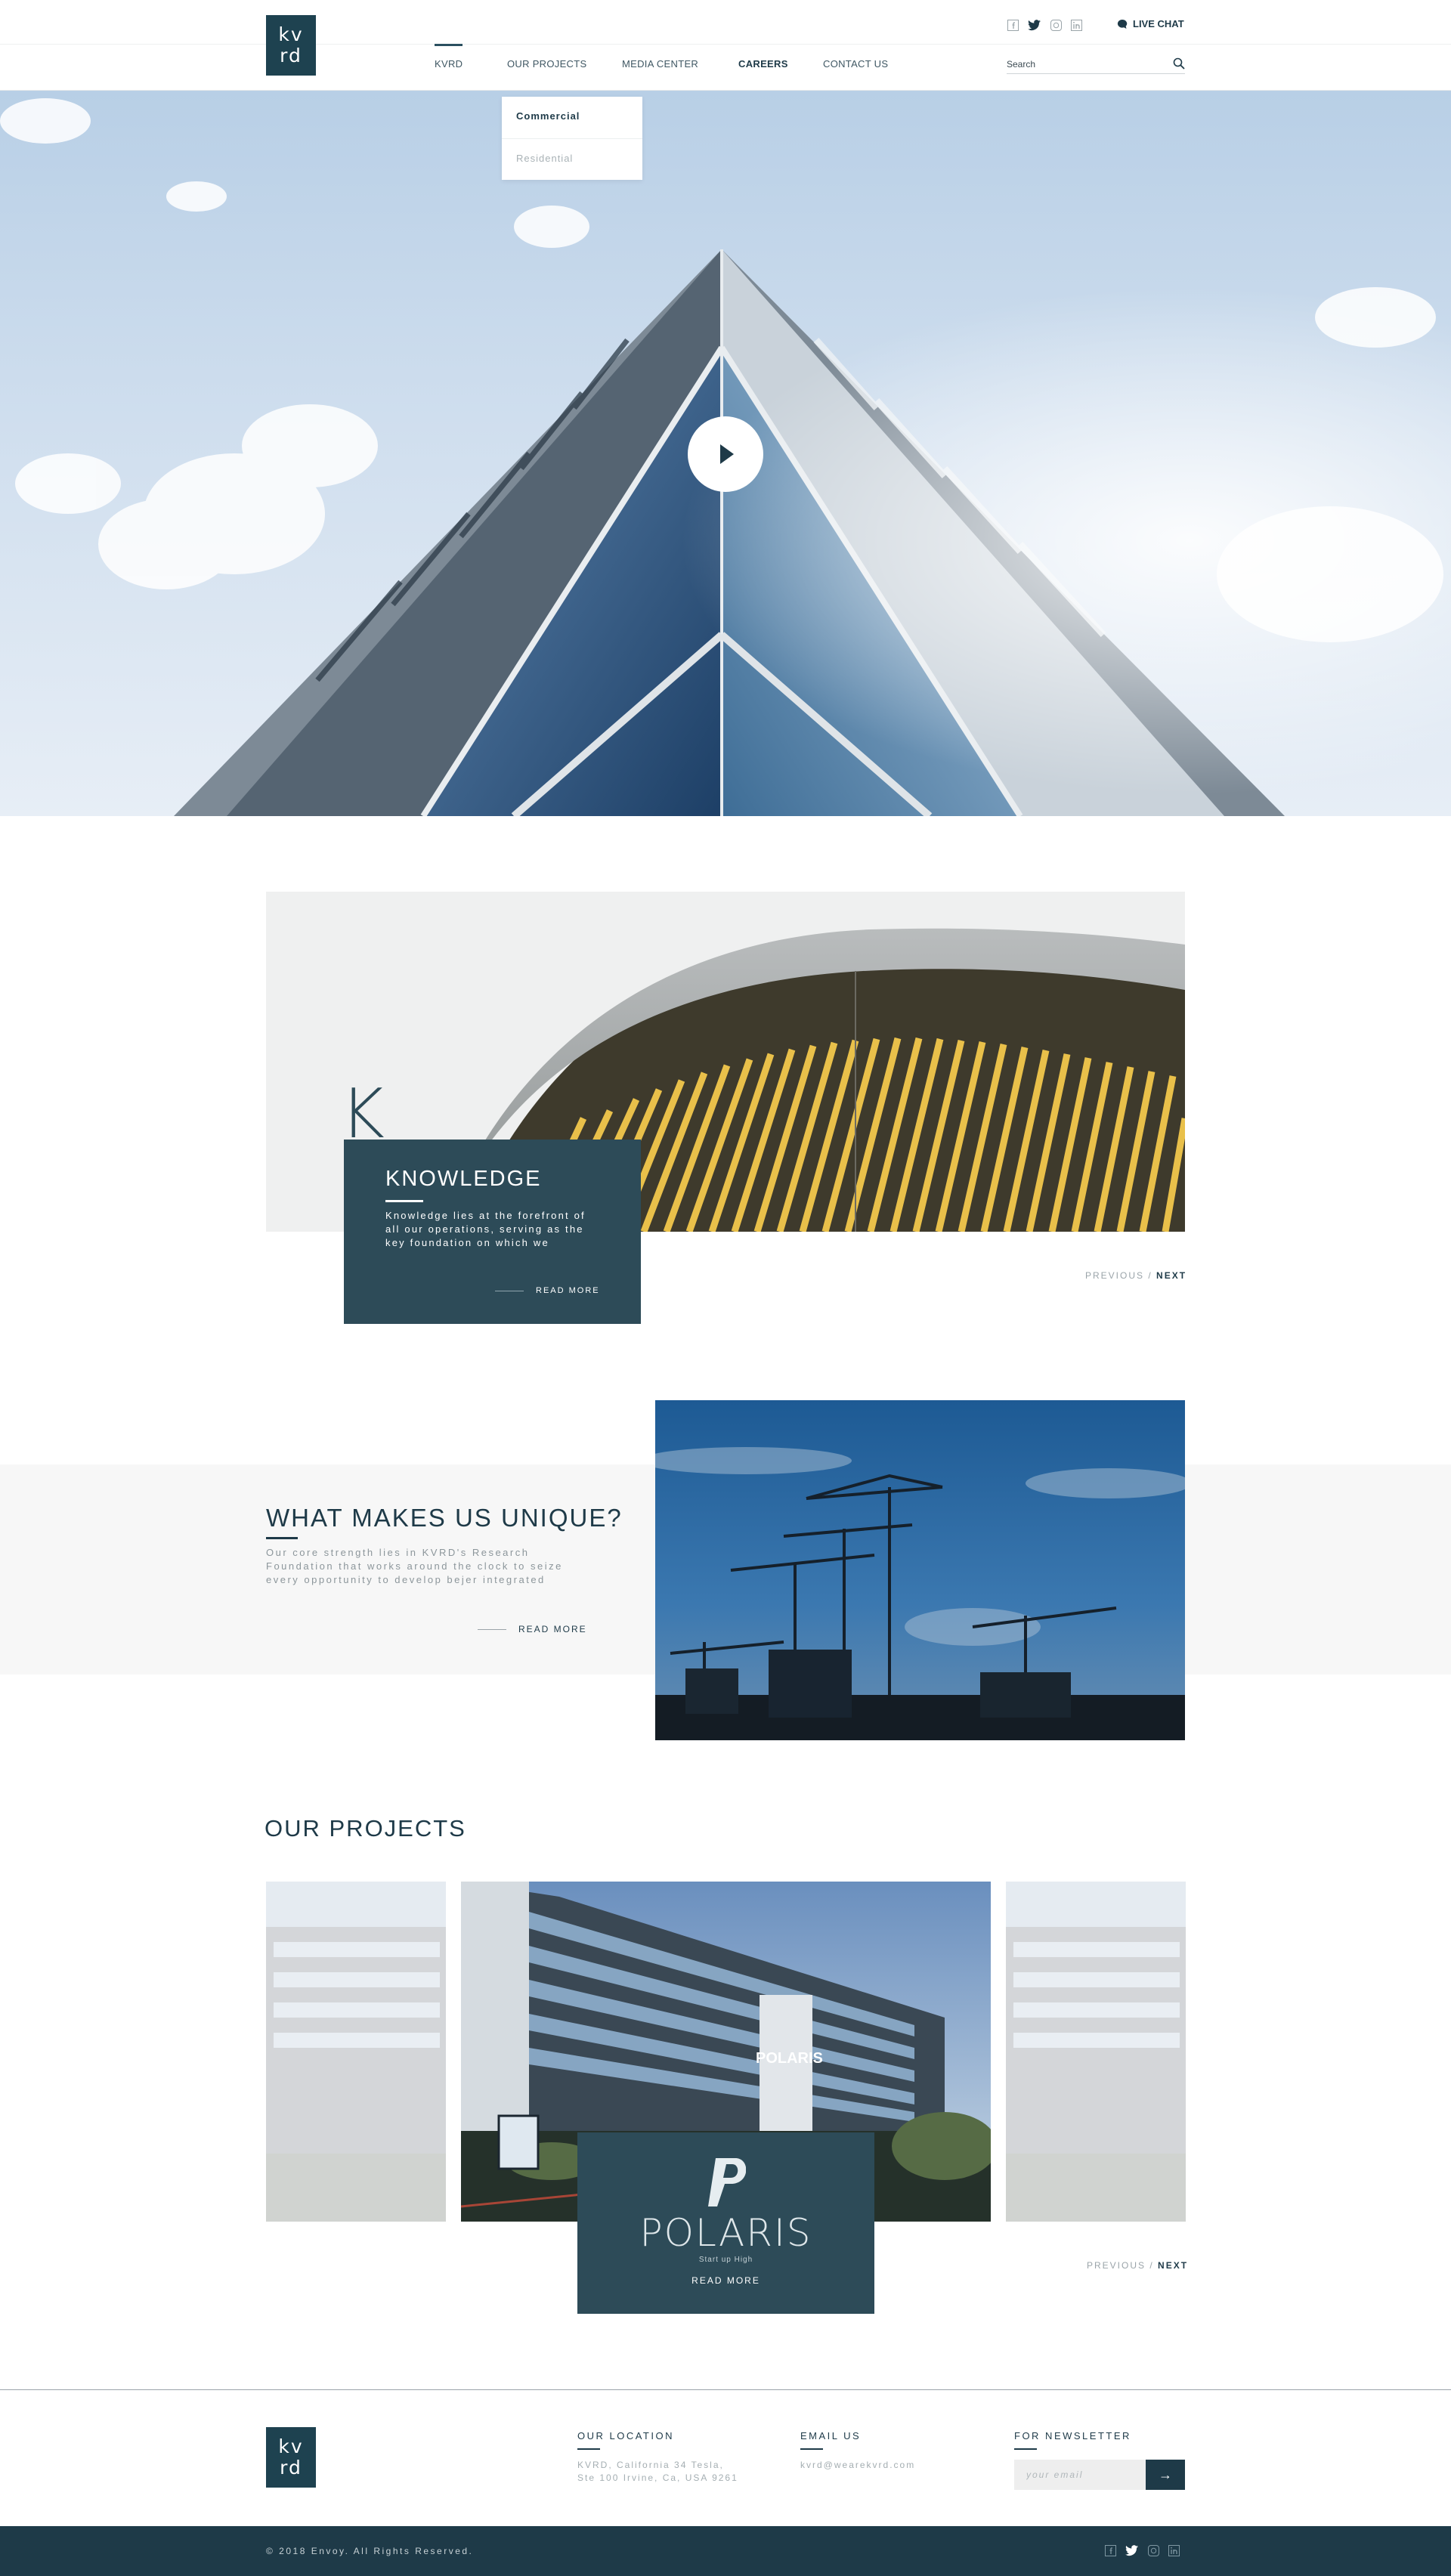  I want to click on location-heading-underline, so click(588, 2449).